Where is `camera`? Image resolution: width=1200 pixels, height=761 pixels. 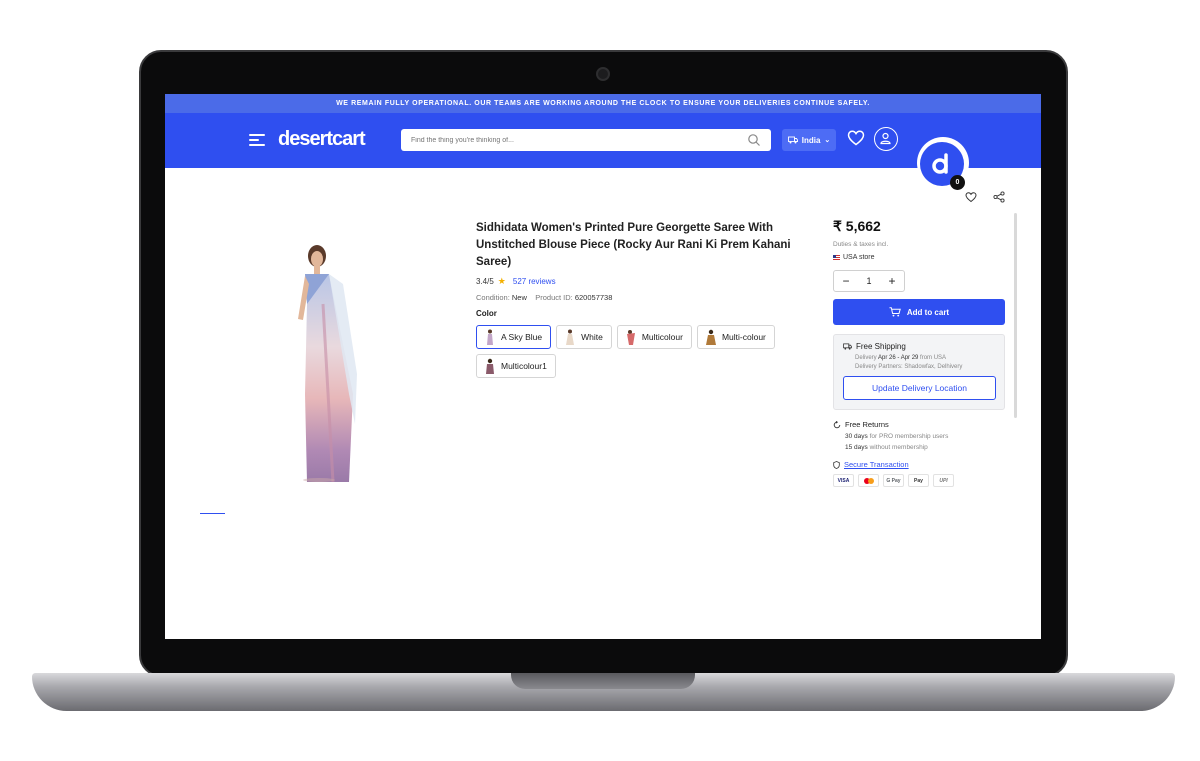 camera is located at coordinates (603, 74).